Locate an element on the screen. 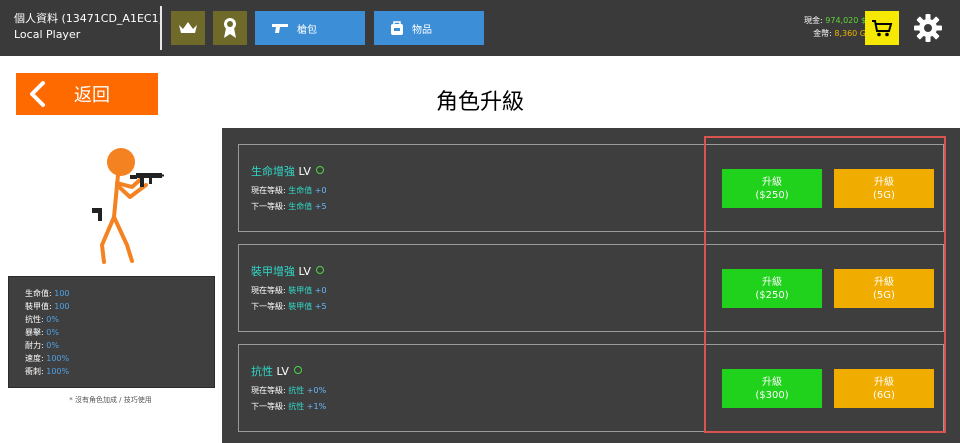  settings-button is located at coordinates (928, 28).